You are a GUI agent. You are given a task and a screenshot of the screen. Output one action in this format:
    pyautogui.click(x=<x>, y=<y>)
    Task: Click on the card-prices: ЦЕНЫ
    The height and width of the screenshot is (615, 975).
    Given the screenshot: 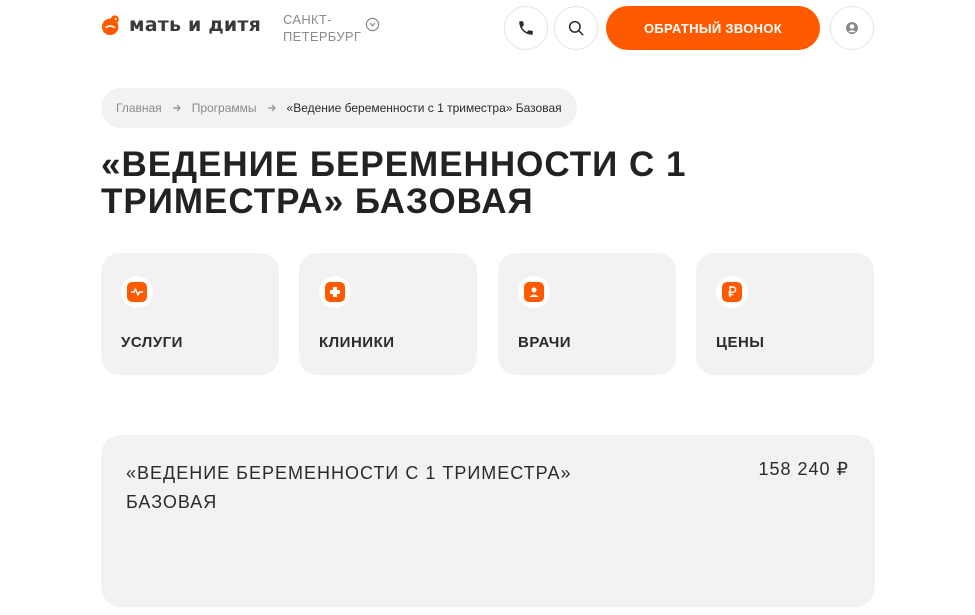 What is the action you would take?
    pyautogui.click(x=785, y=314)
    